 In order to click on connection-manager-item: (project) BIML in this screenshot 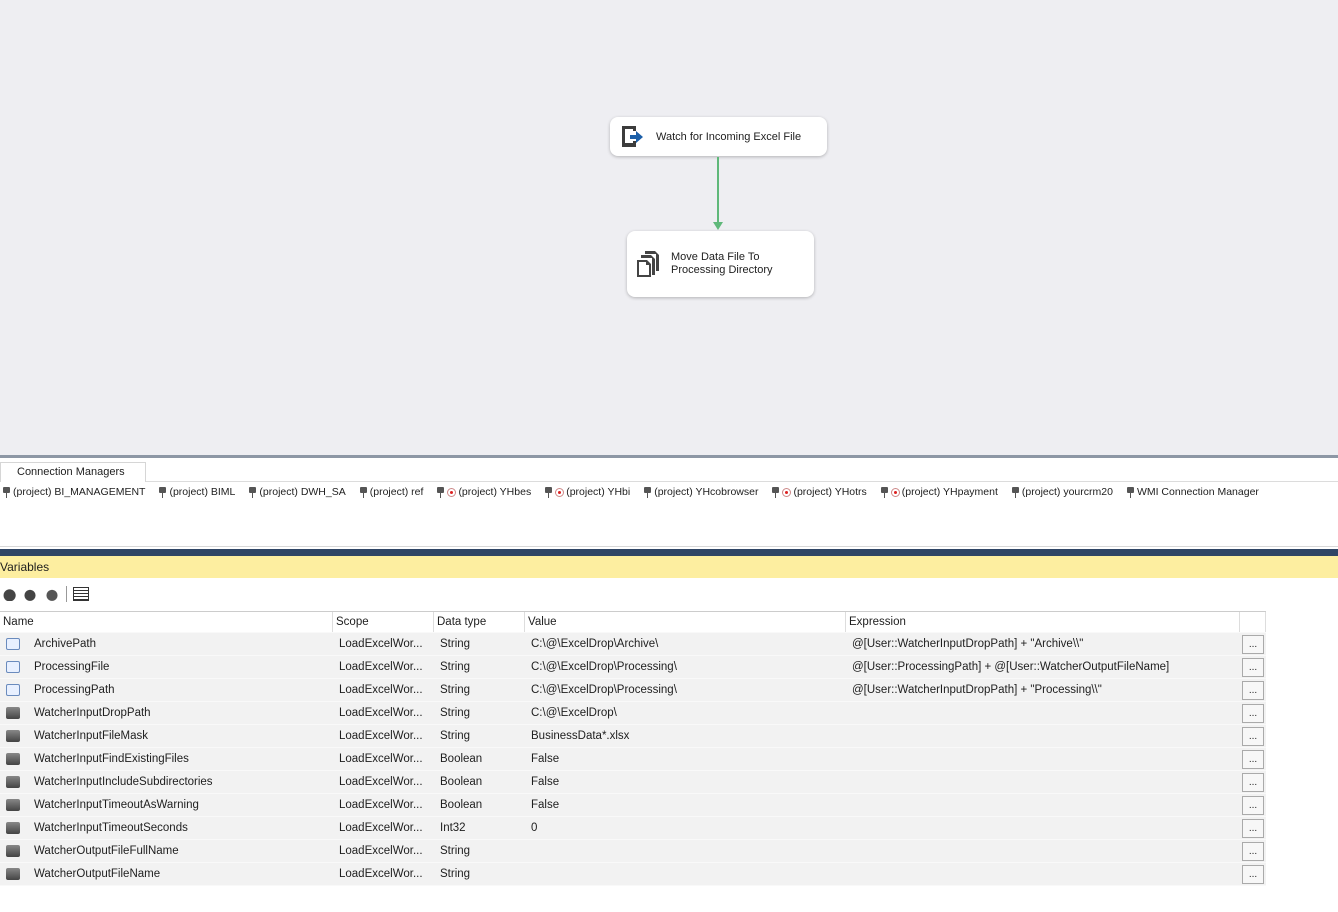, I will do `click(195, 492)`.